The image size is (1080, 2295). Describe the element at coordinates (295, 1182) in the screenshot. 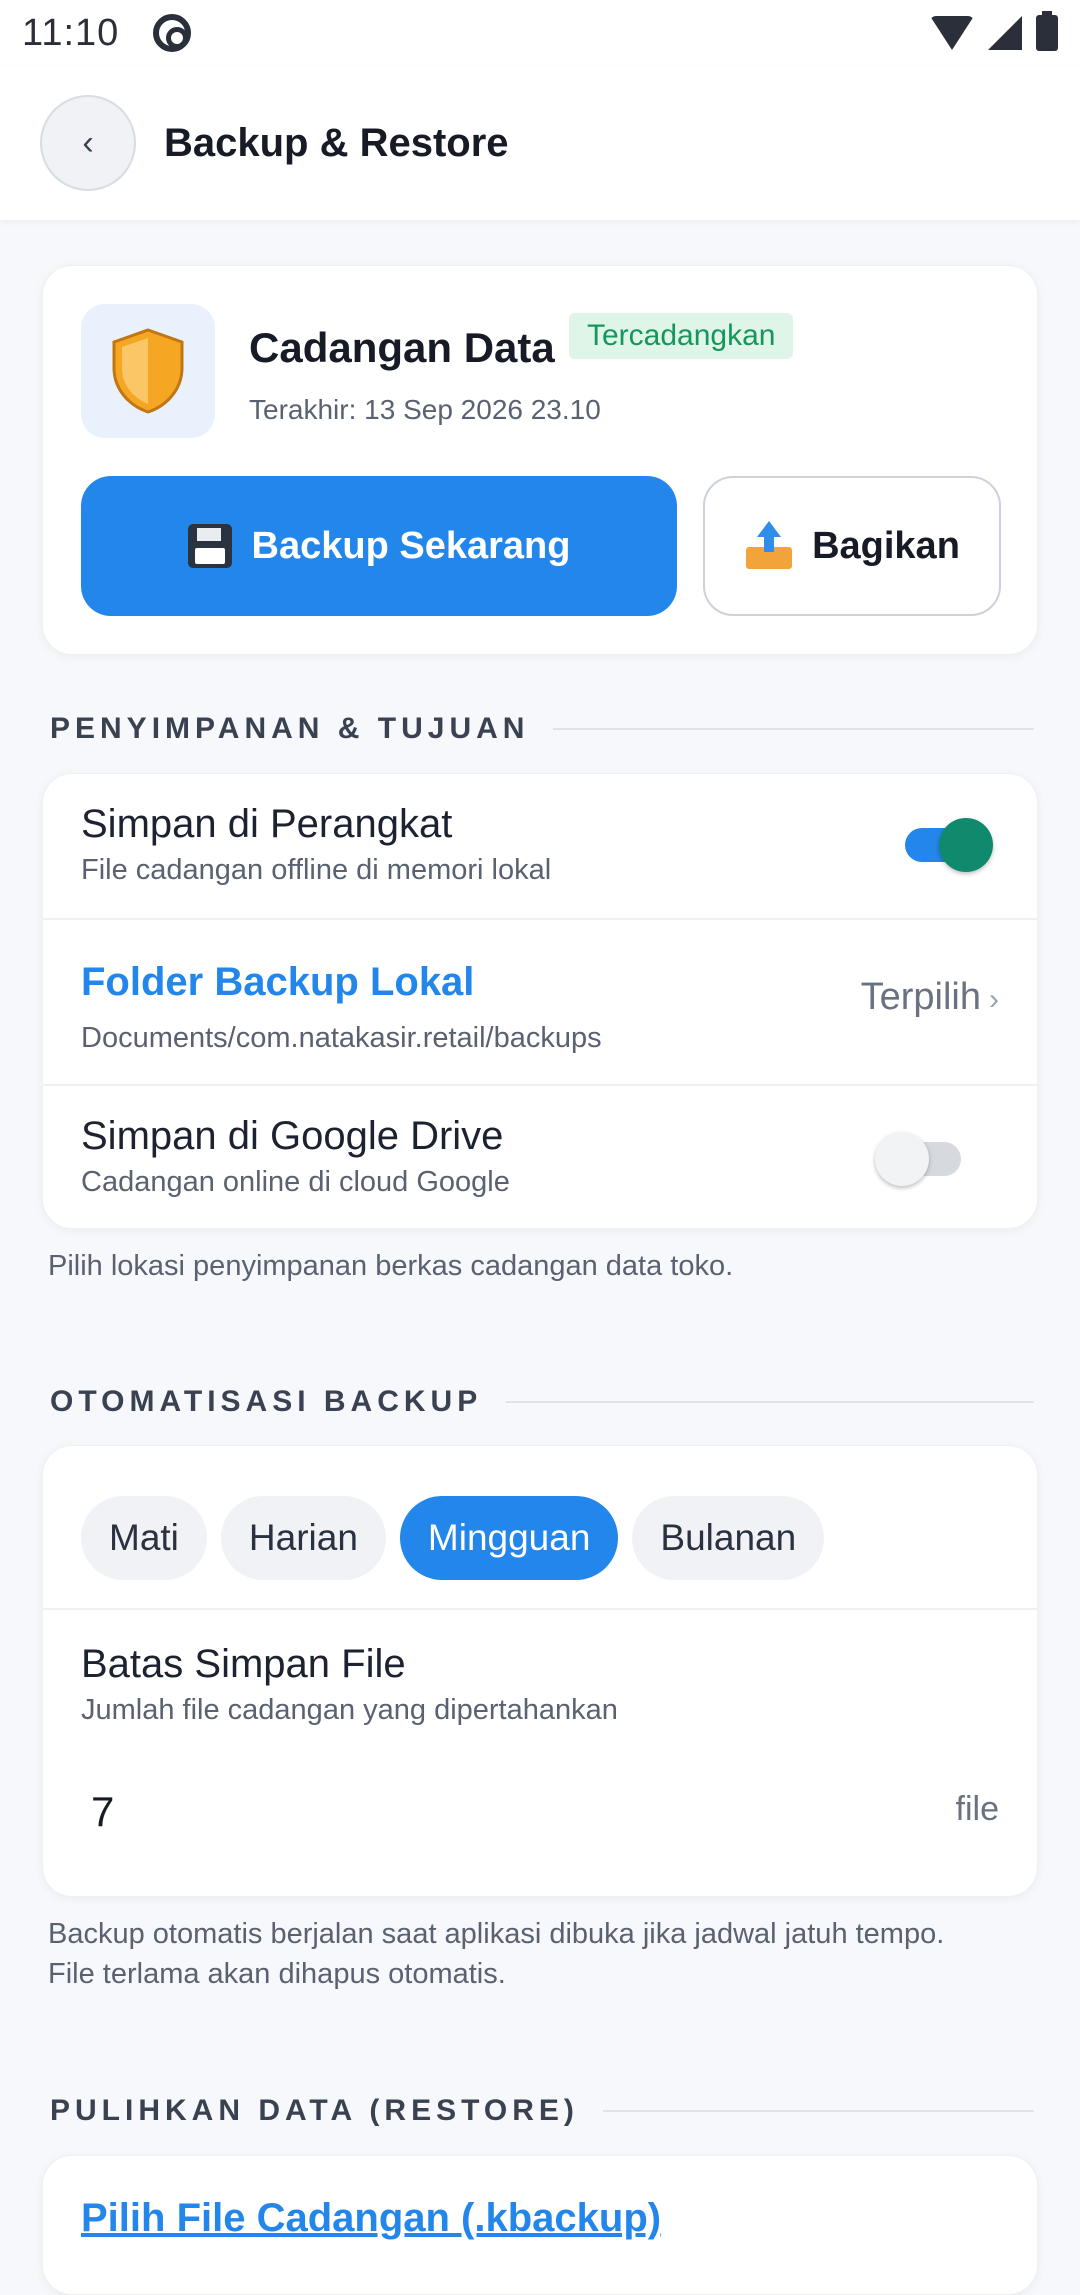

I see `setting-description: Cadangan online di cloud Google` at that location.